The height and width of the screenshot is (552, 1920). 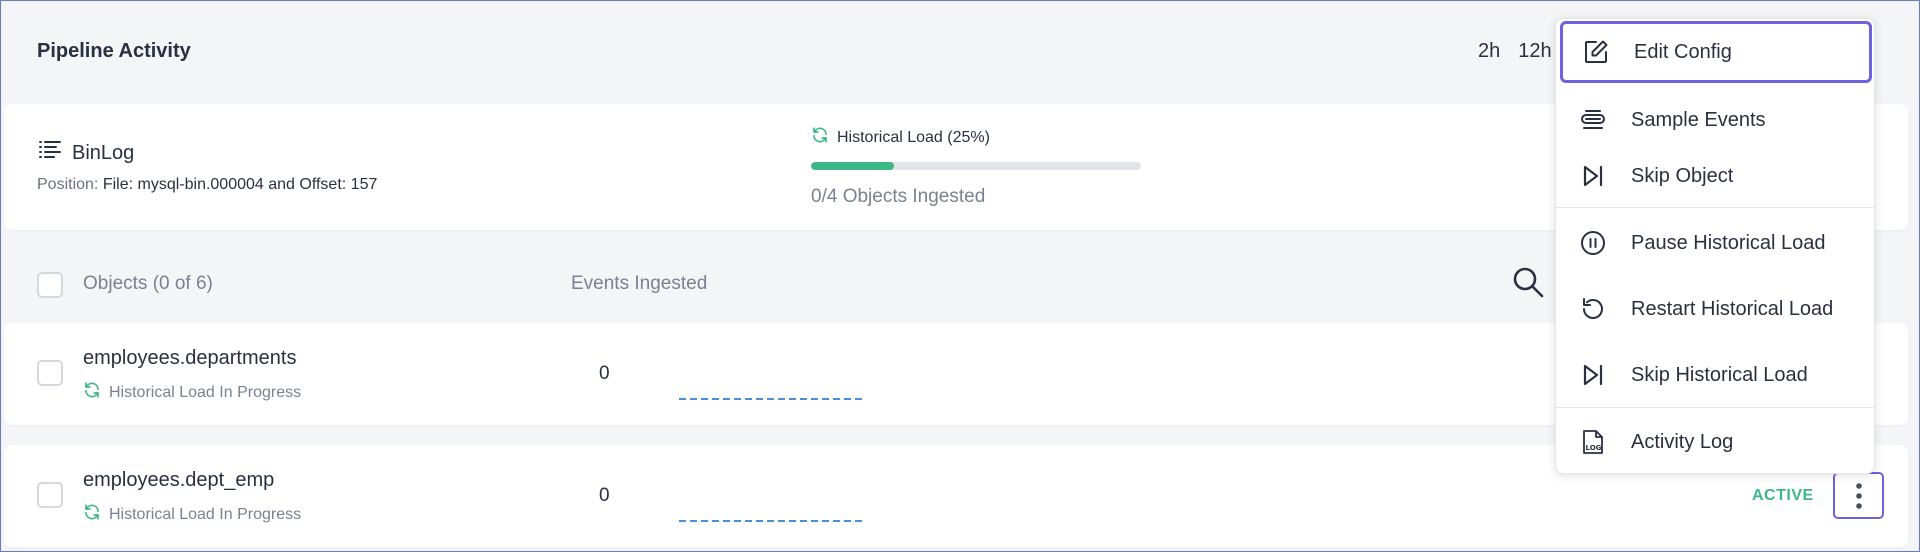 What do you see at coordinates (639, 283) in the screenshot?
I see `events-ingested-header: Events Ingested` at bounding box center [639, 283].